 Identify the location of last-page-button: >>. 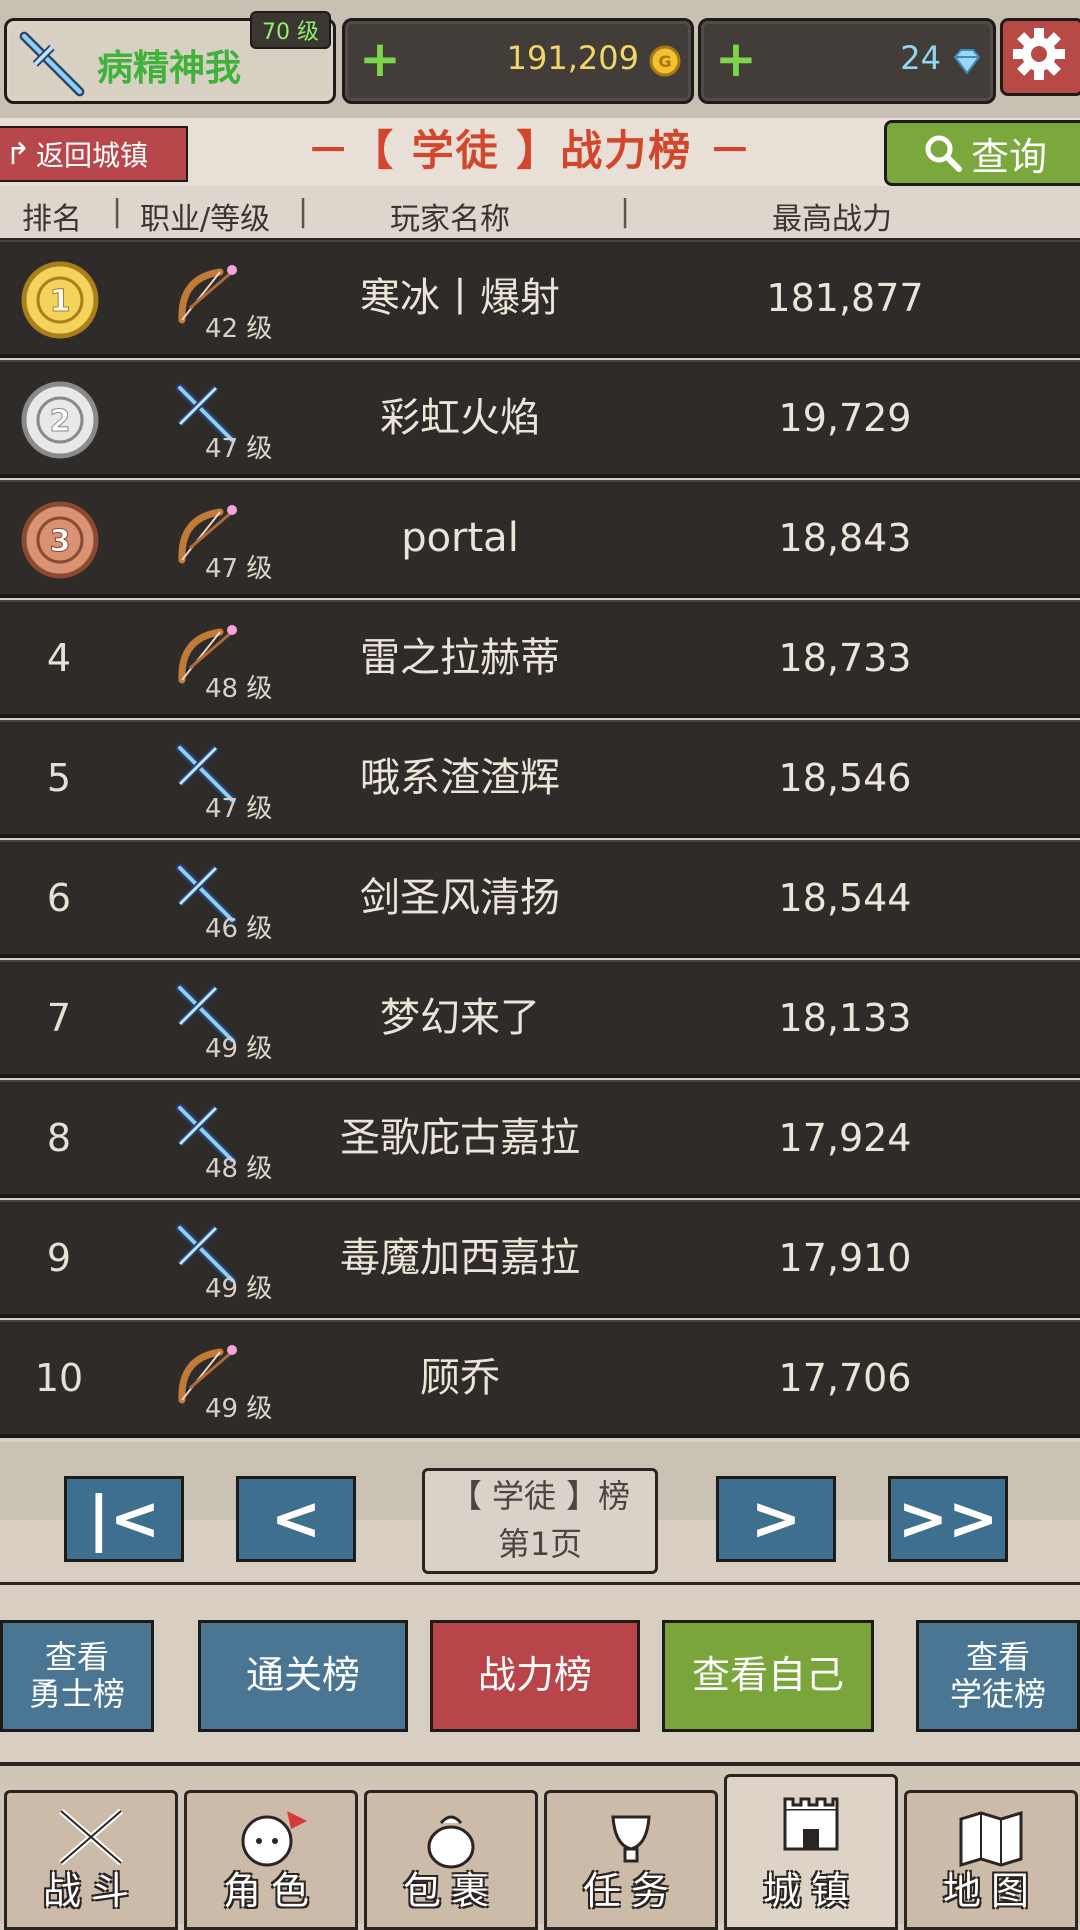
(948, 1519).